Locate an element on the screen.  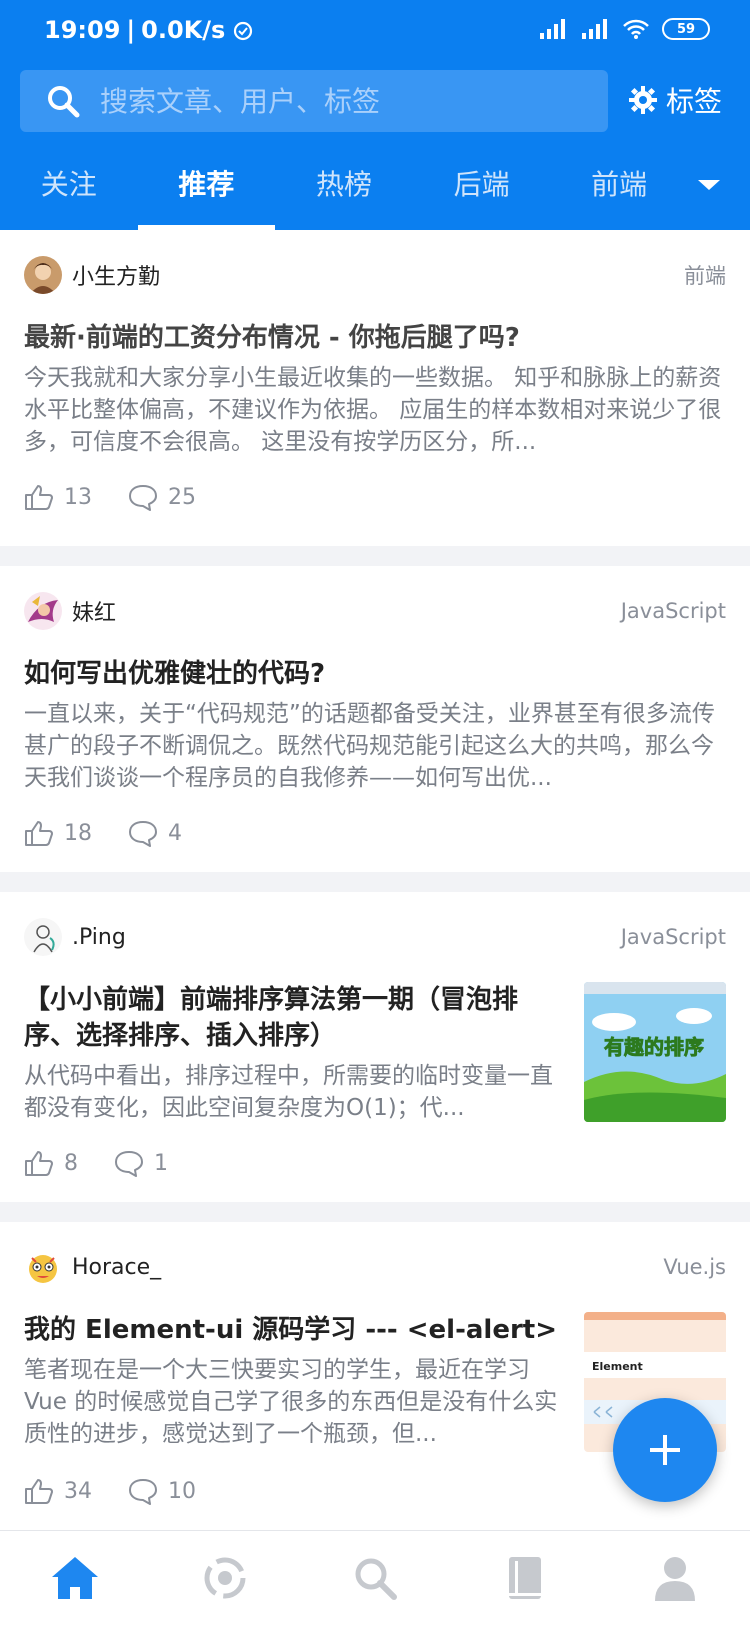
status-bar: 19:09 | 0.0K/s 59 is located at coordinates (375, 30).